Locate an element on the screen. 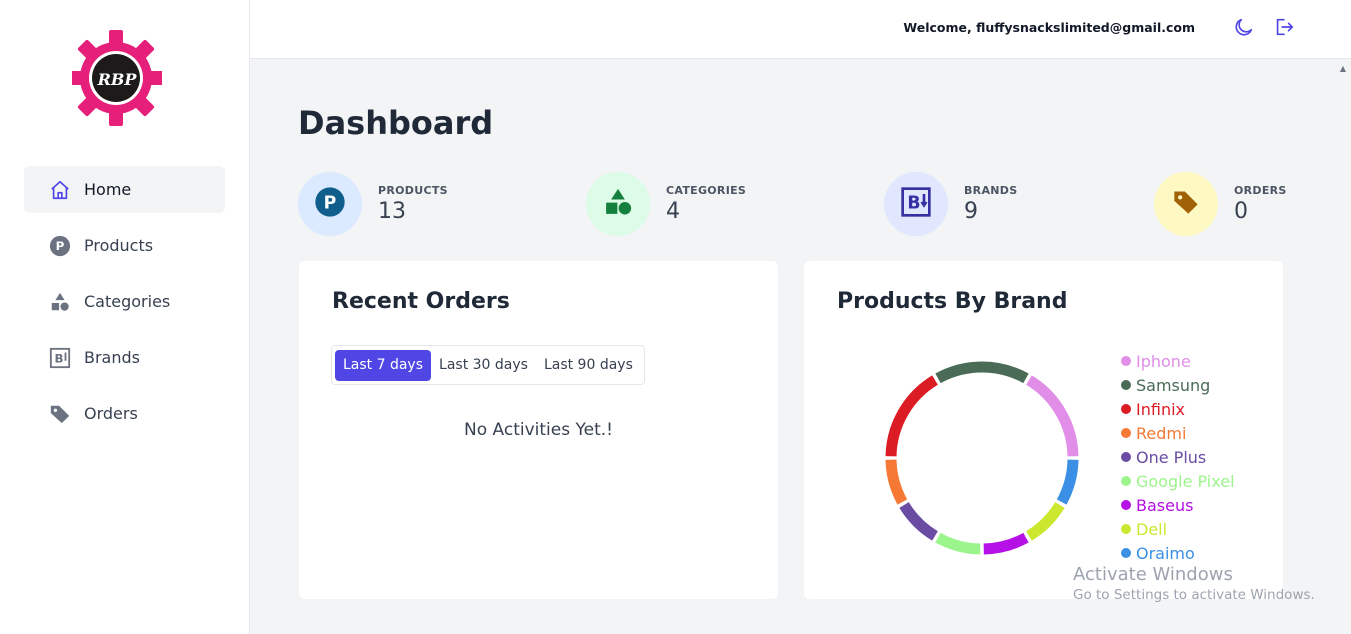 This screenshot has width=1351, height=634. donut-segment-baseus is located at coordinates (1006, 543).